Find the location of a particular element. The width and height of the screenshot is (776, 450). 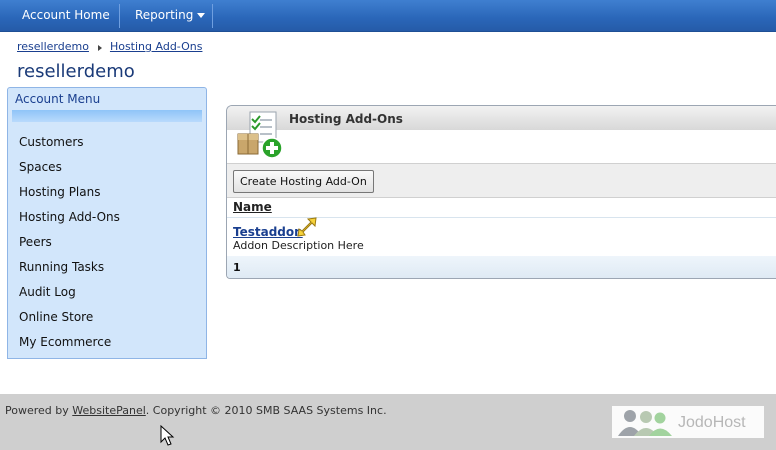

addon-name-link: Testaddon is located at coordinates (268, 232).